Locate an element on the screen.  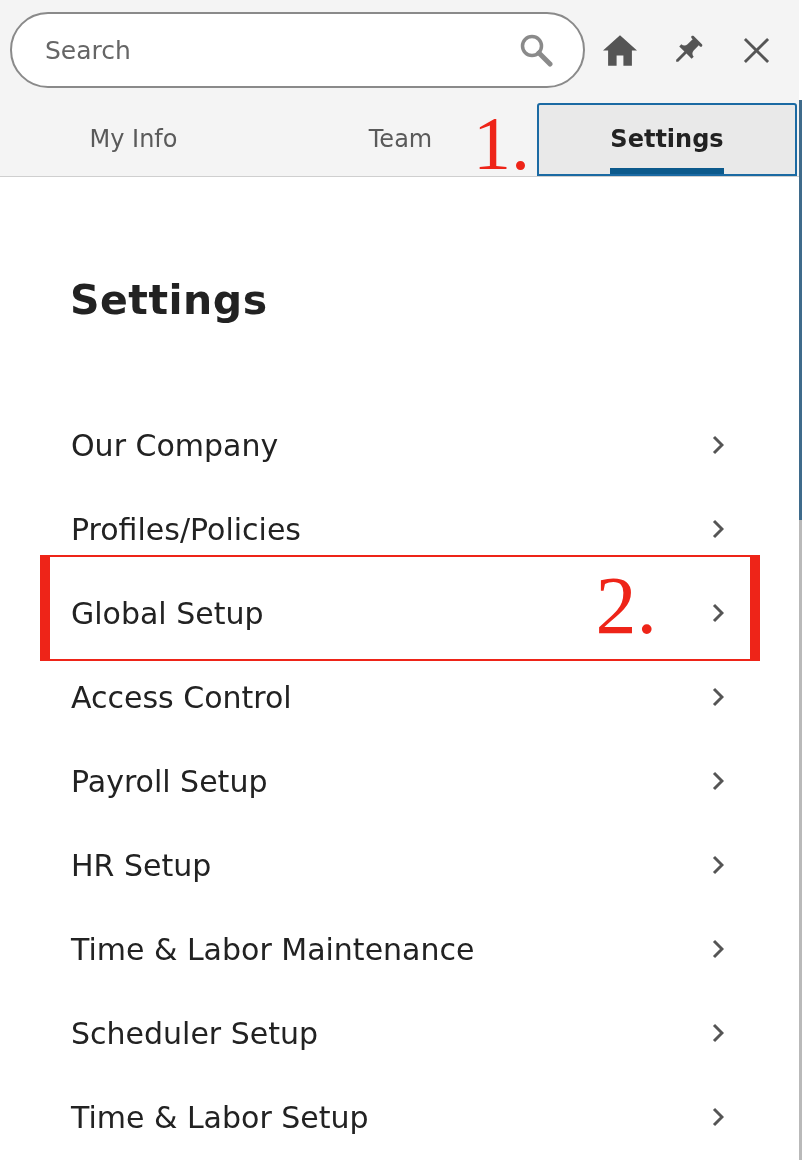
menu-item: Time & Labor Maintenance is located at coordinates (400, 949).